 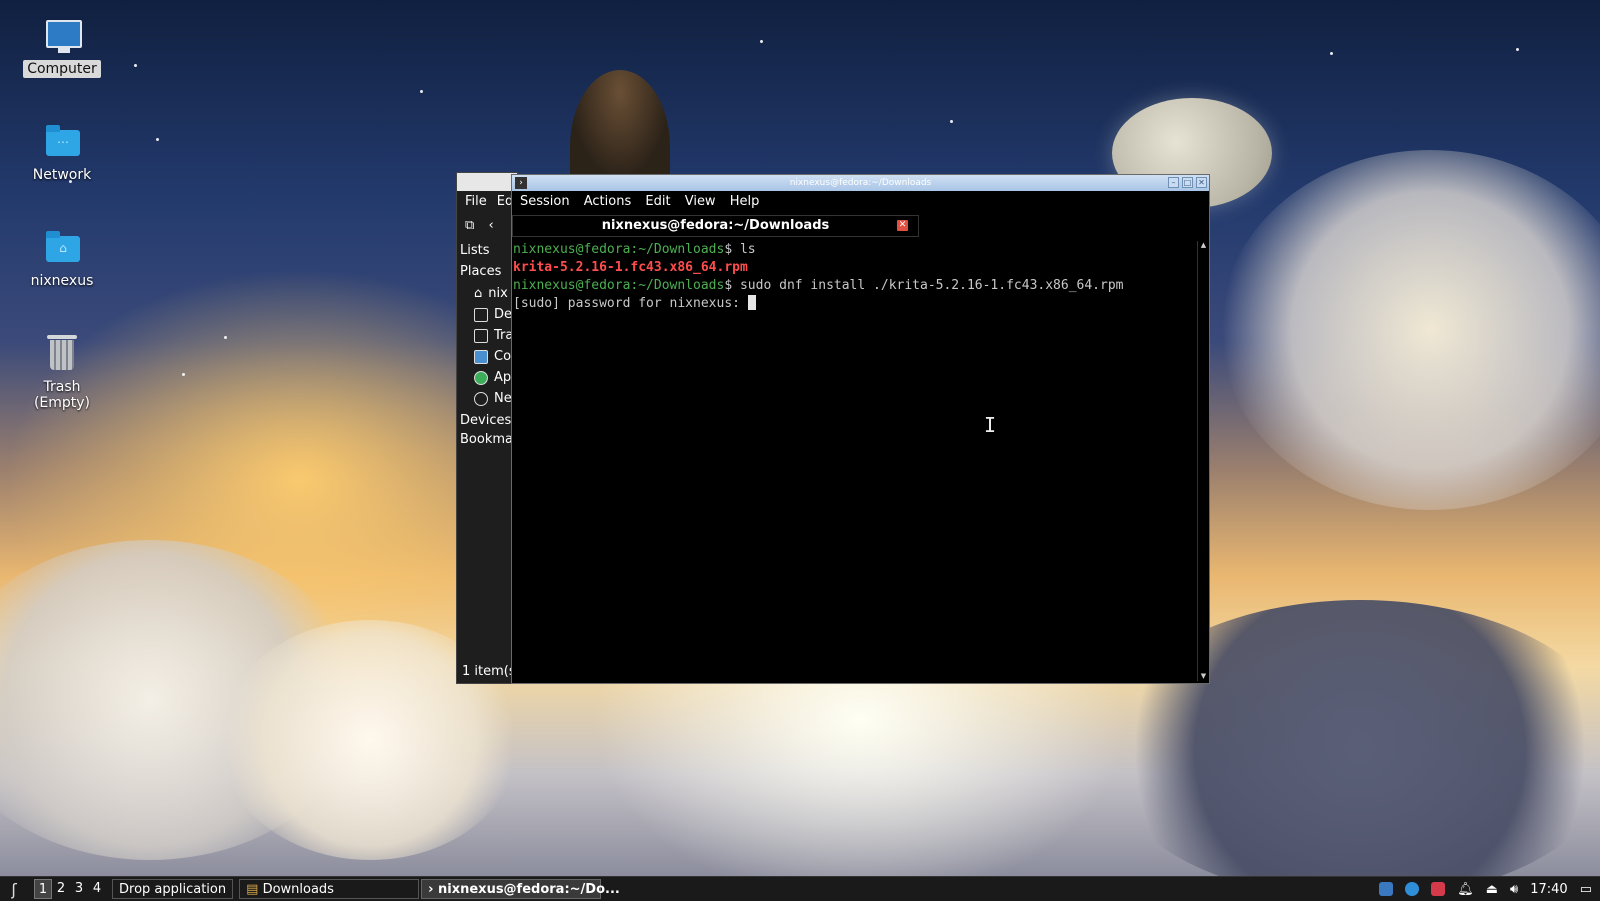 I want to click on desktop-icon-trash: Trash (Empty), so click(x=62, y=373).